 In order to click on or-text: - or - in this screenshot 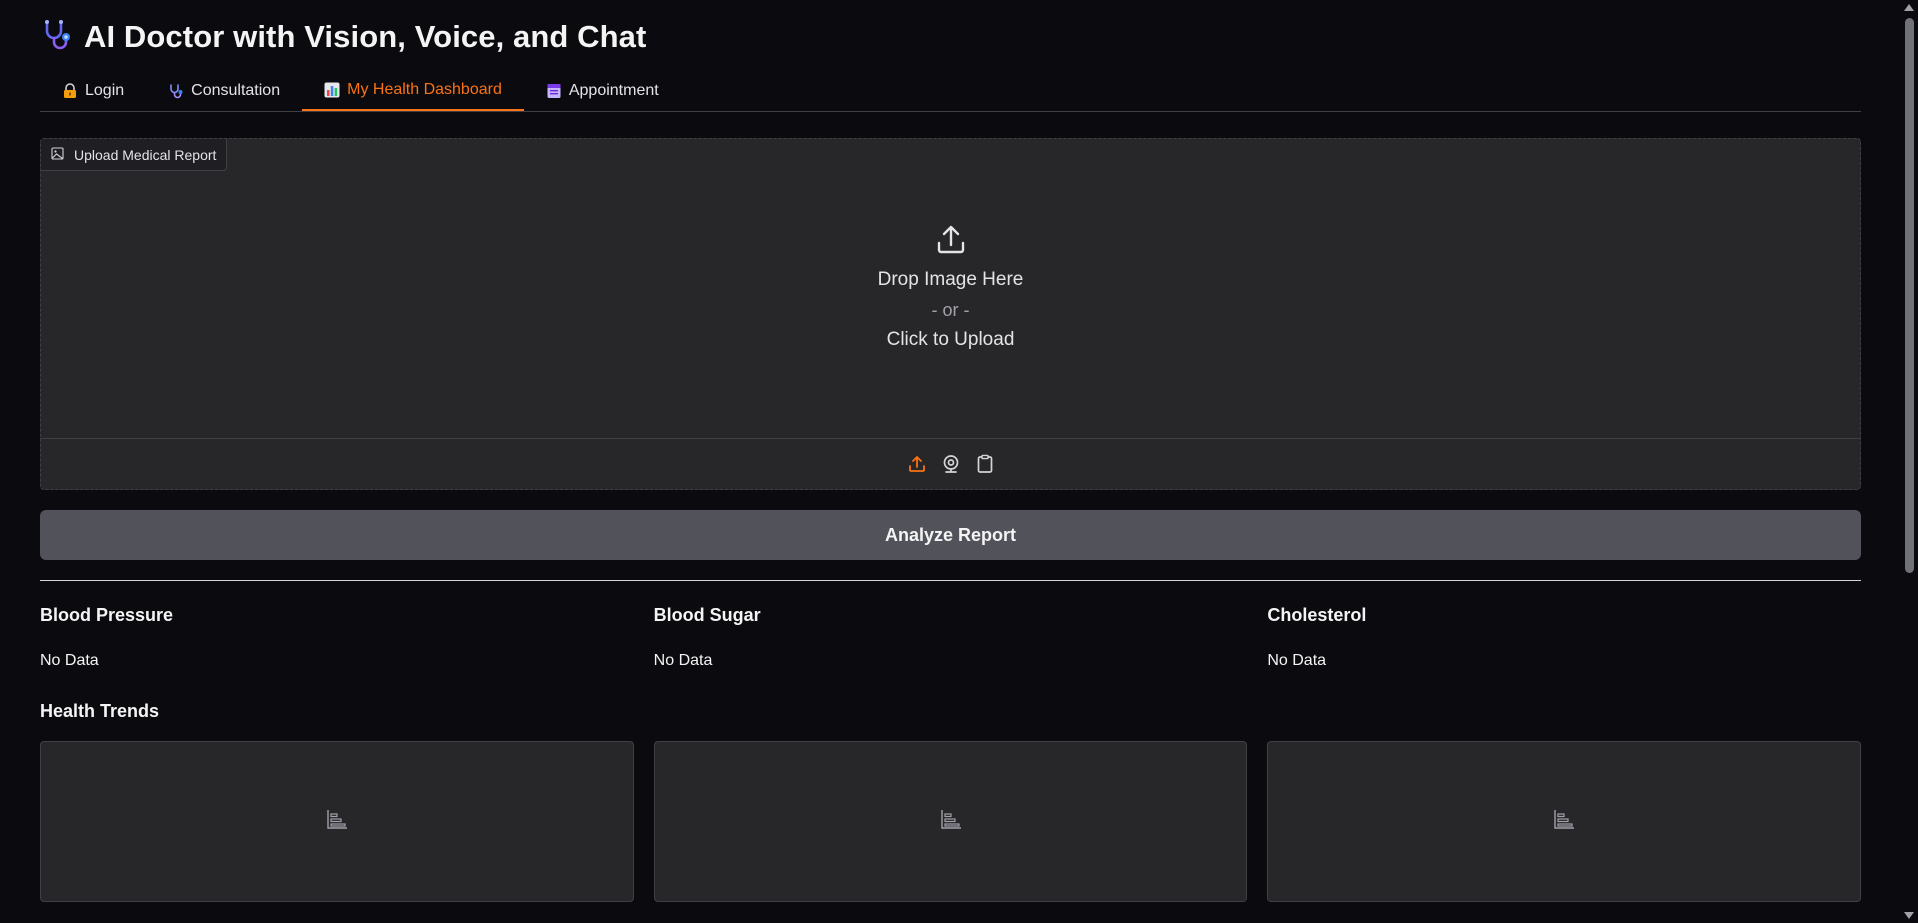, I will do `click(950, 310)`.